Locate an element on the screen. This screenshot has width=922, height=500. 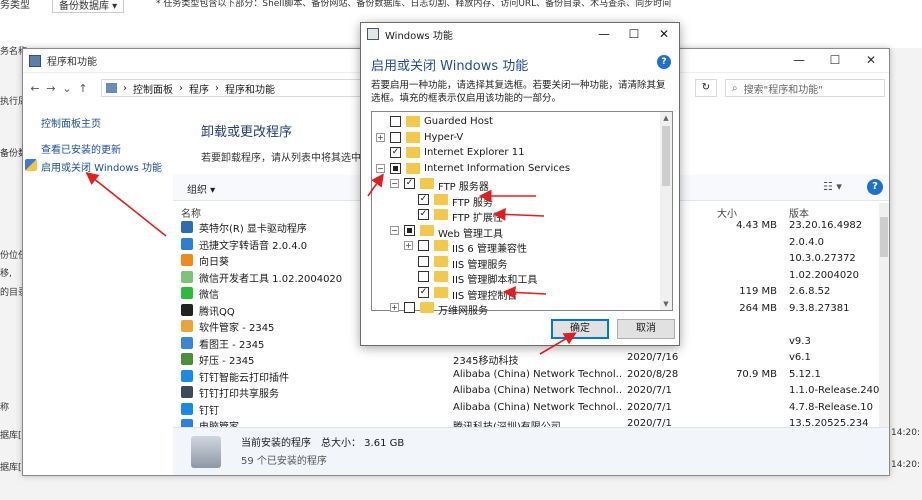
help-icon: ? is located at coordinates (875, 187).